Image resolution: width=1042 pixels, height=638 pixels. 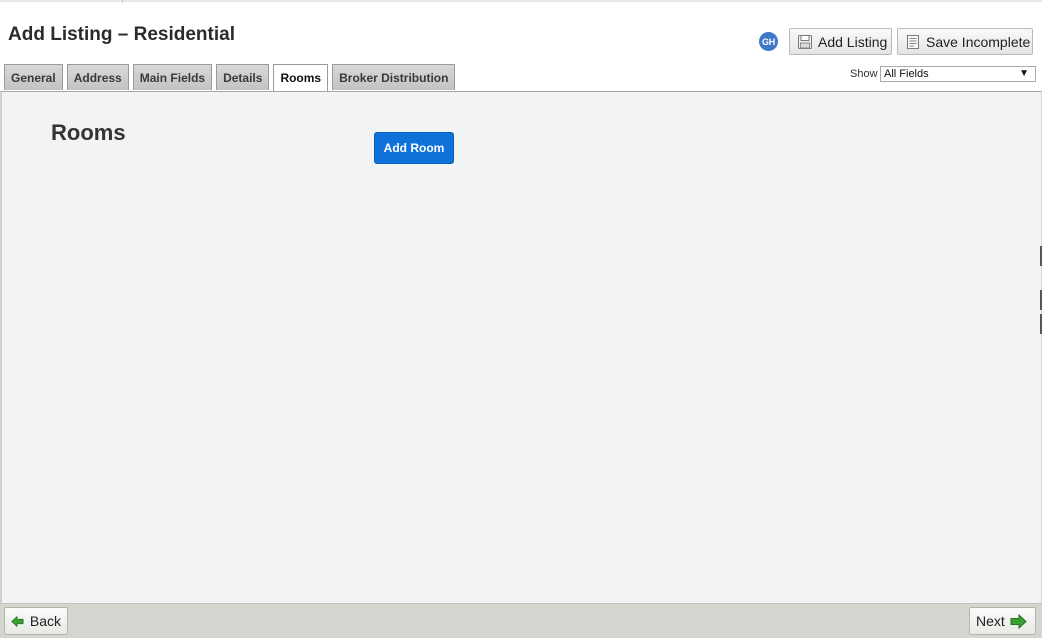 I want to click on add-listing-button: Add Listing, so click(x=840, y=41).